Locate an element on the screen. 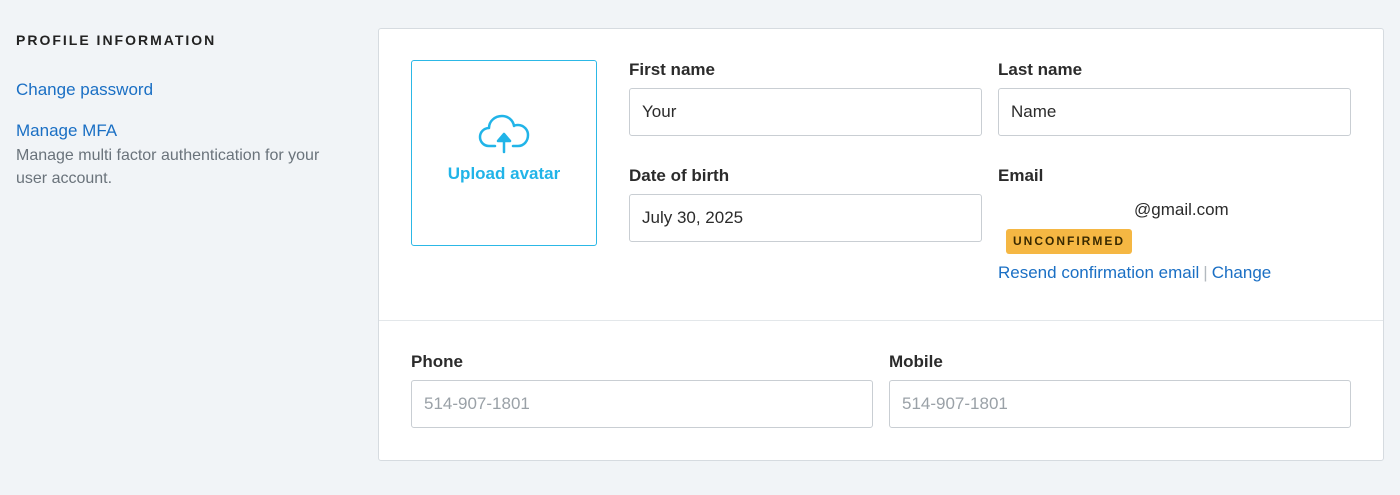 The image size is (1400, 495). date-of-birth-input is located at coordinates (805, 218).